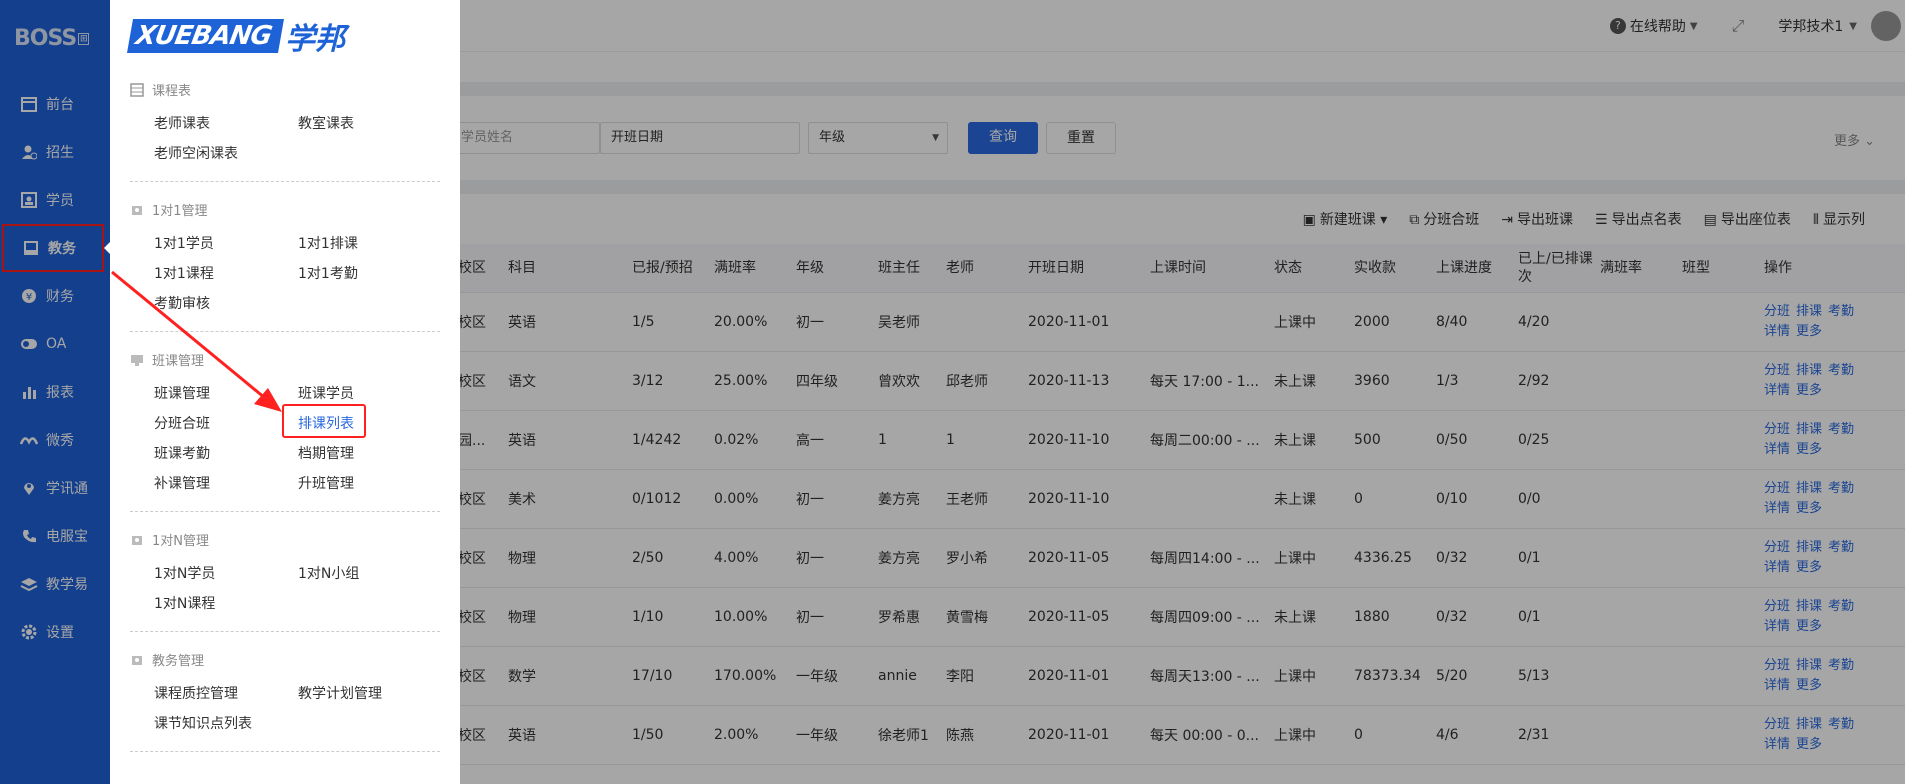  What do you see at coordinates (1081, 138) in the screenshot?
I see `reset-button: 重置` at bounding box center [1081, 138].